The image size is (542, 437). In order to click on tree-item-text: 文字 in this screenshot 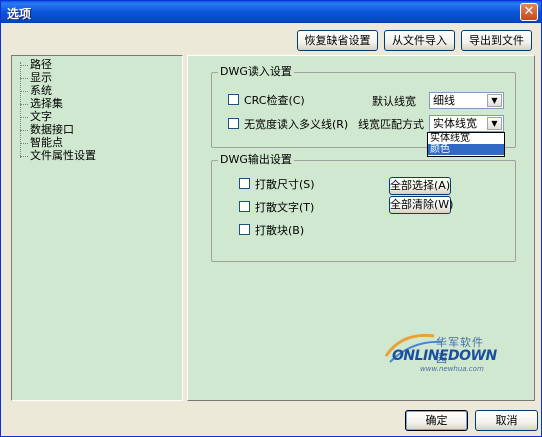, I will do `click(36, 116)`.